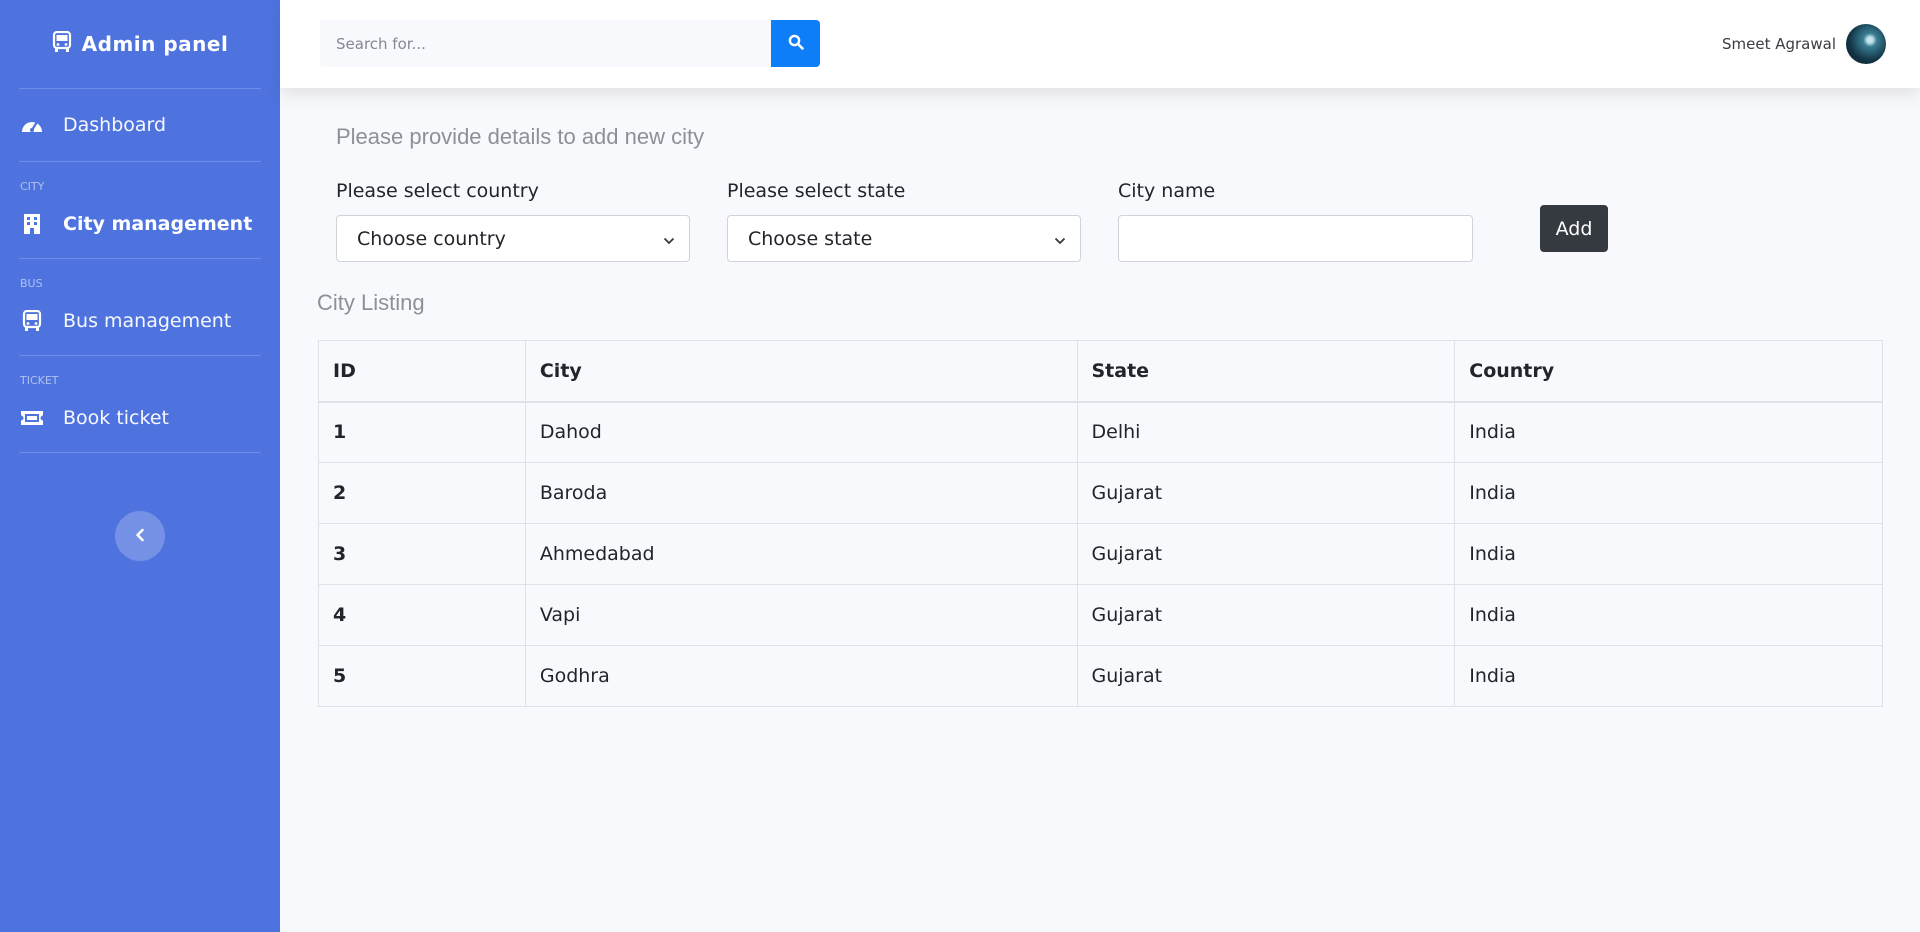  I want to click on table-row: 4 Vapi Gujarat India, so click(1100, 615).